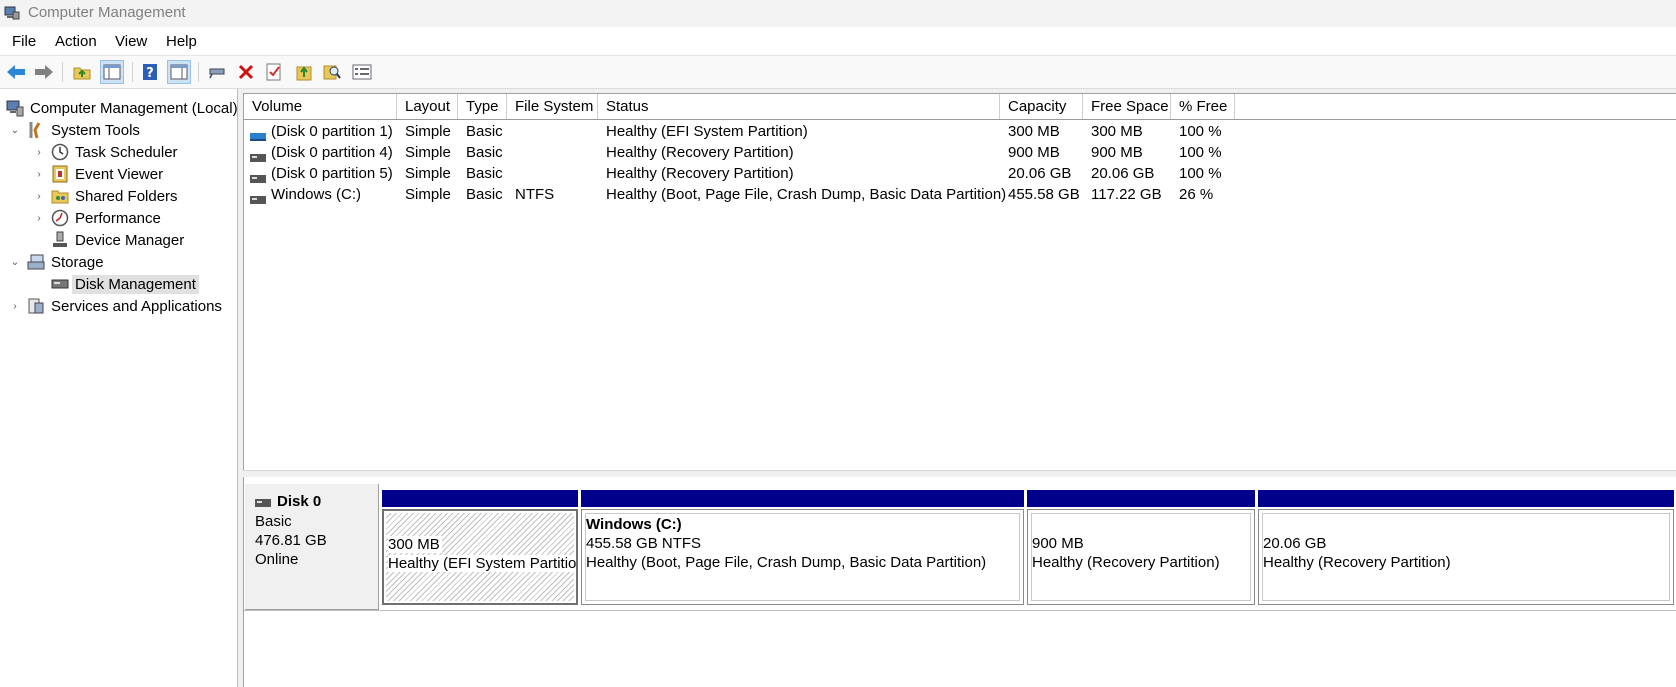  Describe the element at coordinates (415, 544) in the screenshot. I see `partition-size: 300 MB` at that location.